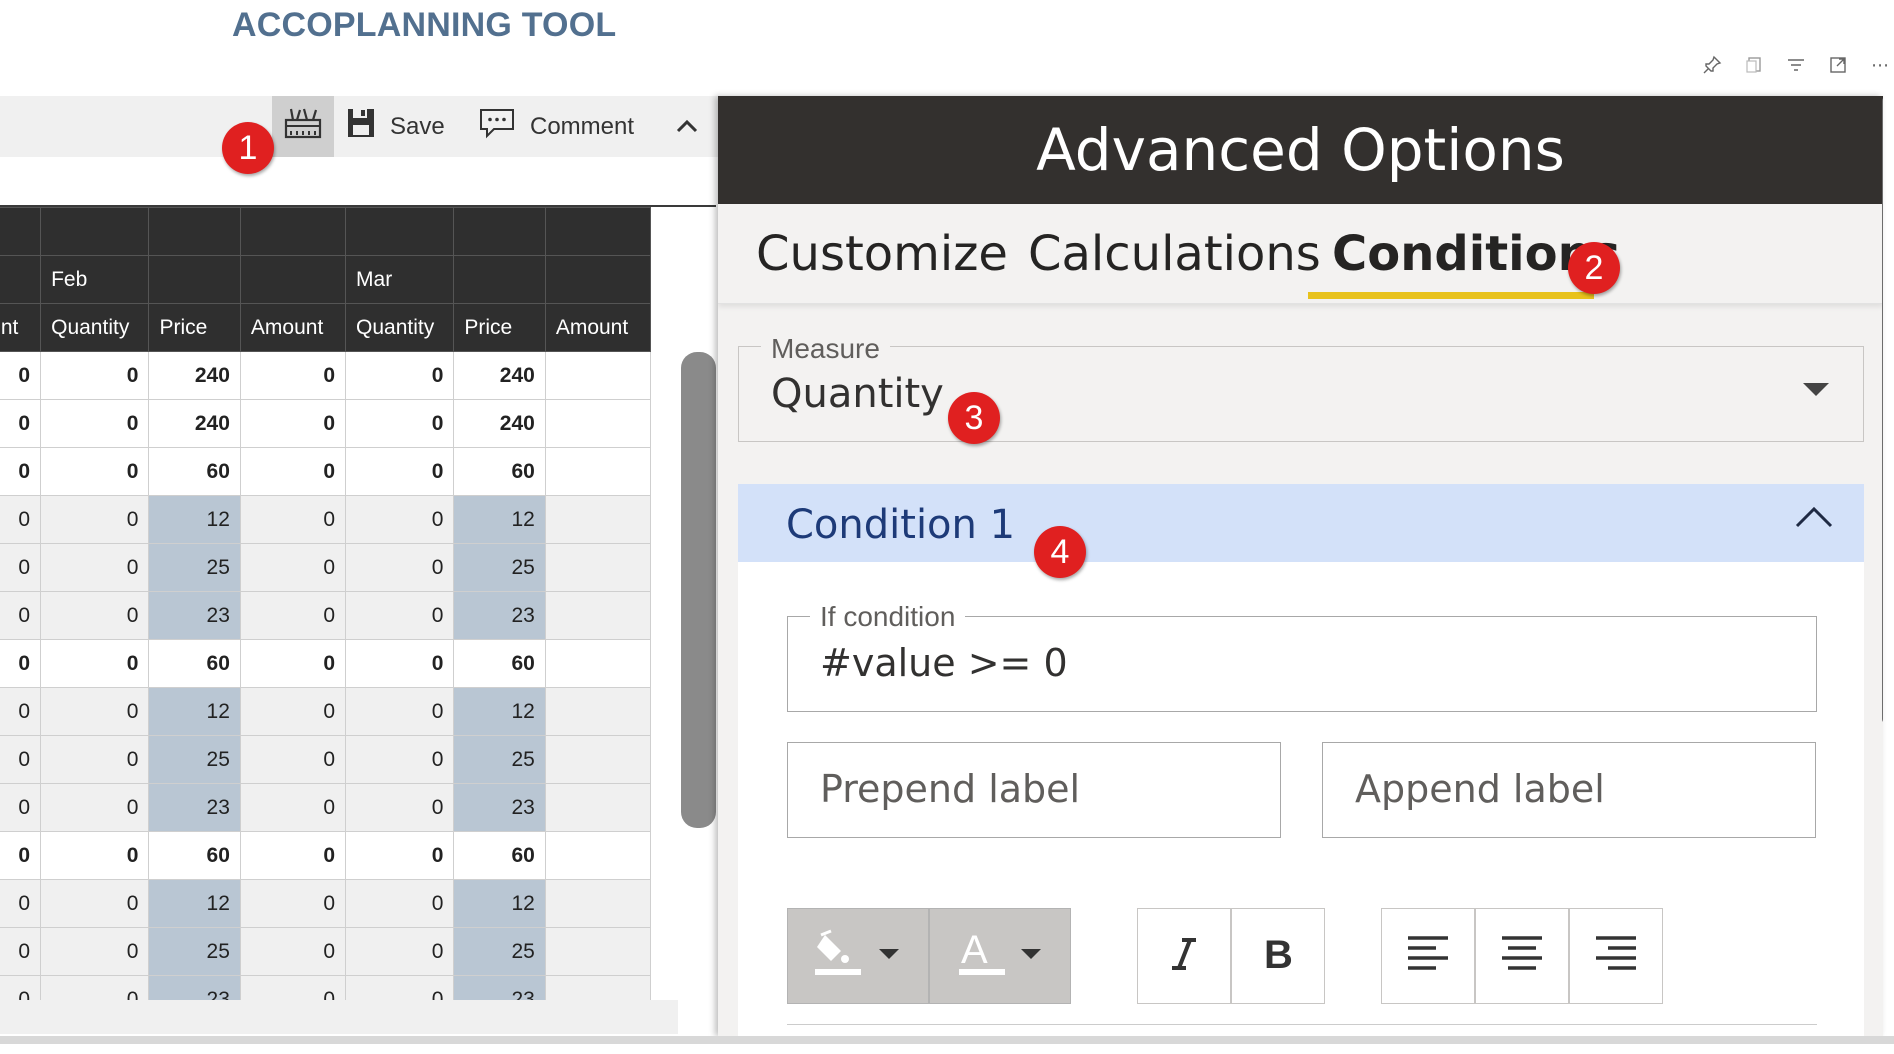 Image resolution: width=1894 pixels, height=1054 pixels. I want to click on save-button: Save, so click(395, 126).